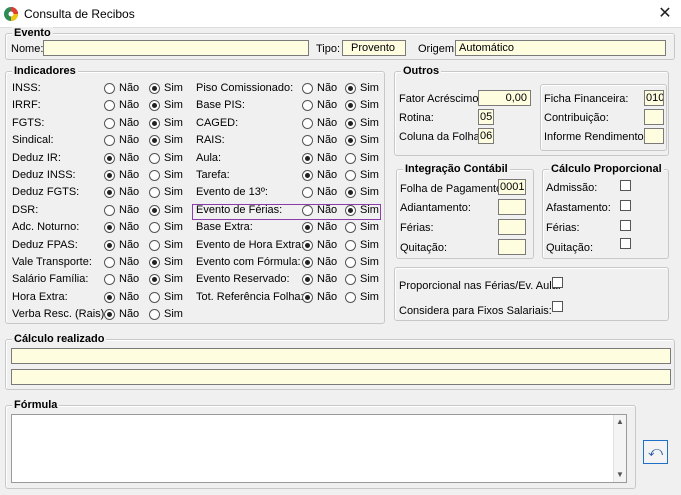 Image resolution: width=681 pixels, height=495 pixels. What do you see at coordinates (504, 98) in the screenshot?
I see `fator-acrescimo-field: 0,00` at bounding box center [504, 98].